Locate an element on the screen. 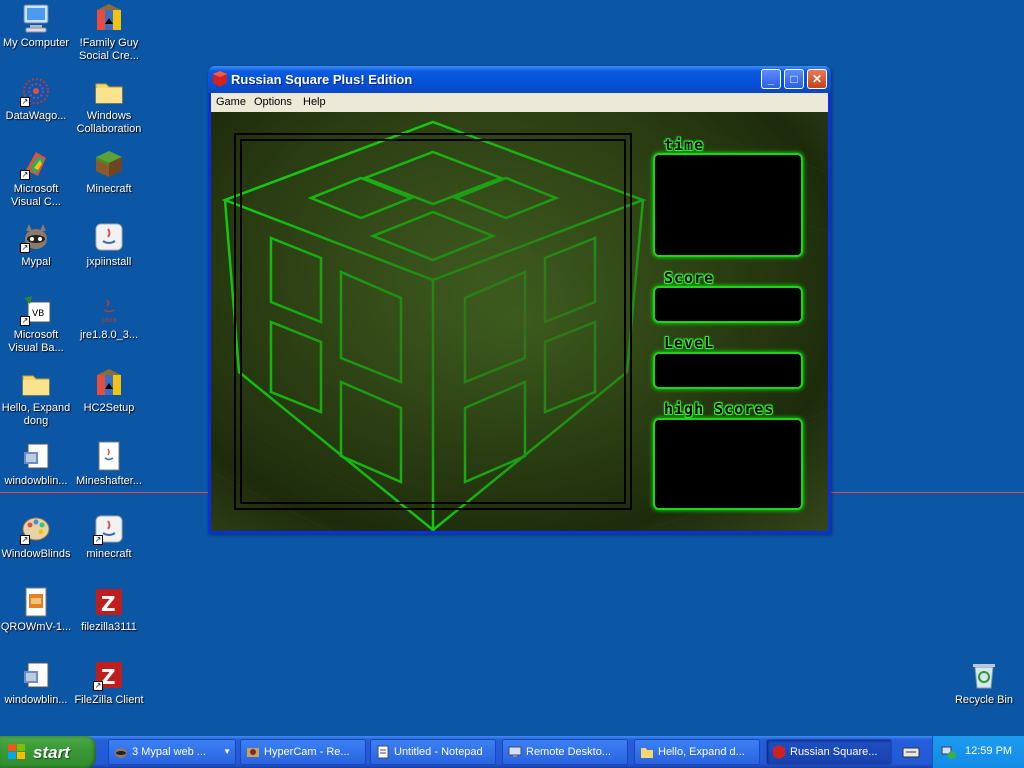  menu-game: Game is located at coordinates (231, 102).